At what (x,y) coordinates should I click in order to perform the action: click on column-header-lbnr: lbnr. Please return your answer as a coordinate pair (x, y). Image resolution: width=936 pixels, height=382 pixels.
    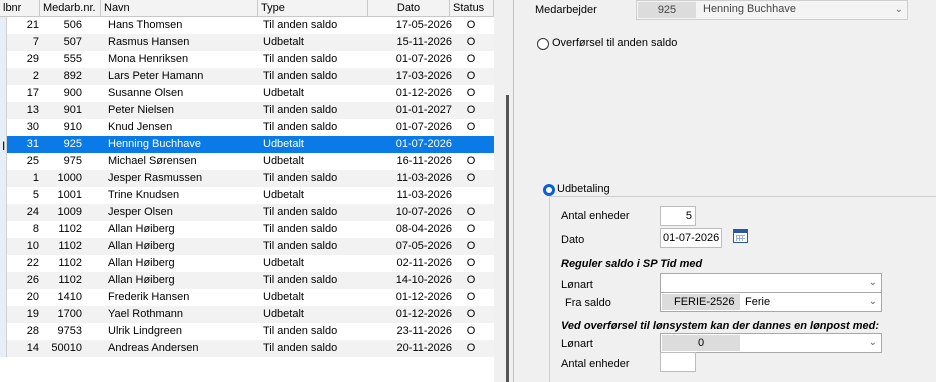
    Looking at the image, I should click on (20, 8).